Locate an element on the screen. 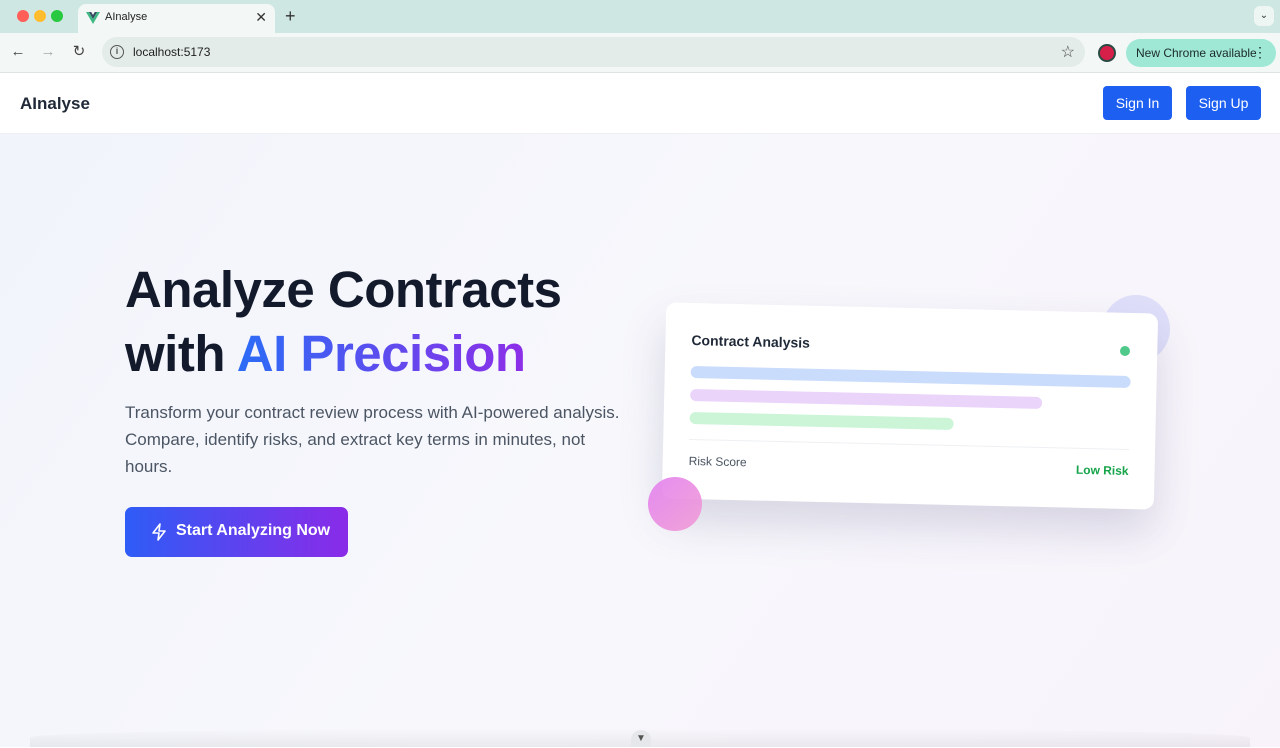 This screenshot has height=748, width=1280. brand-logo: AInalyse is located at coordinates (55, 104).